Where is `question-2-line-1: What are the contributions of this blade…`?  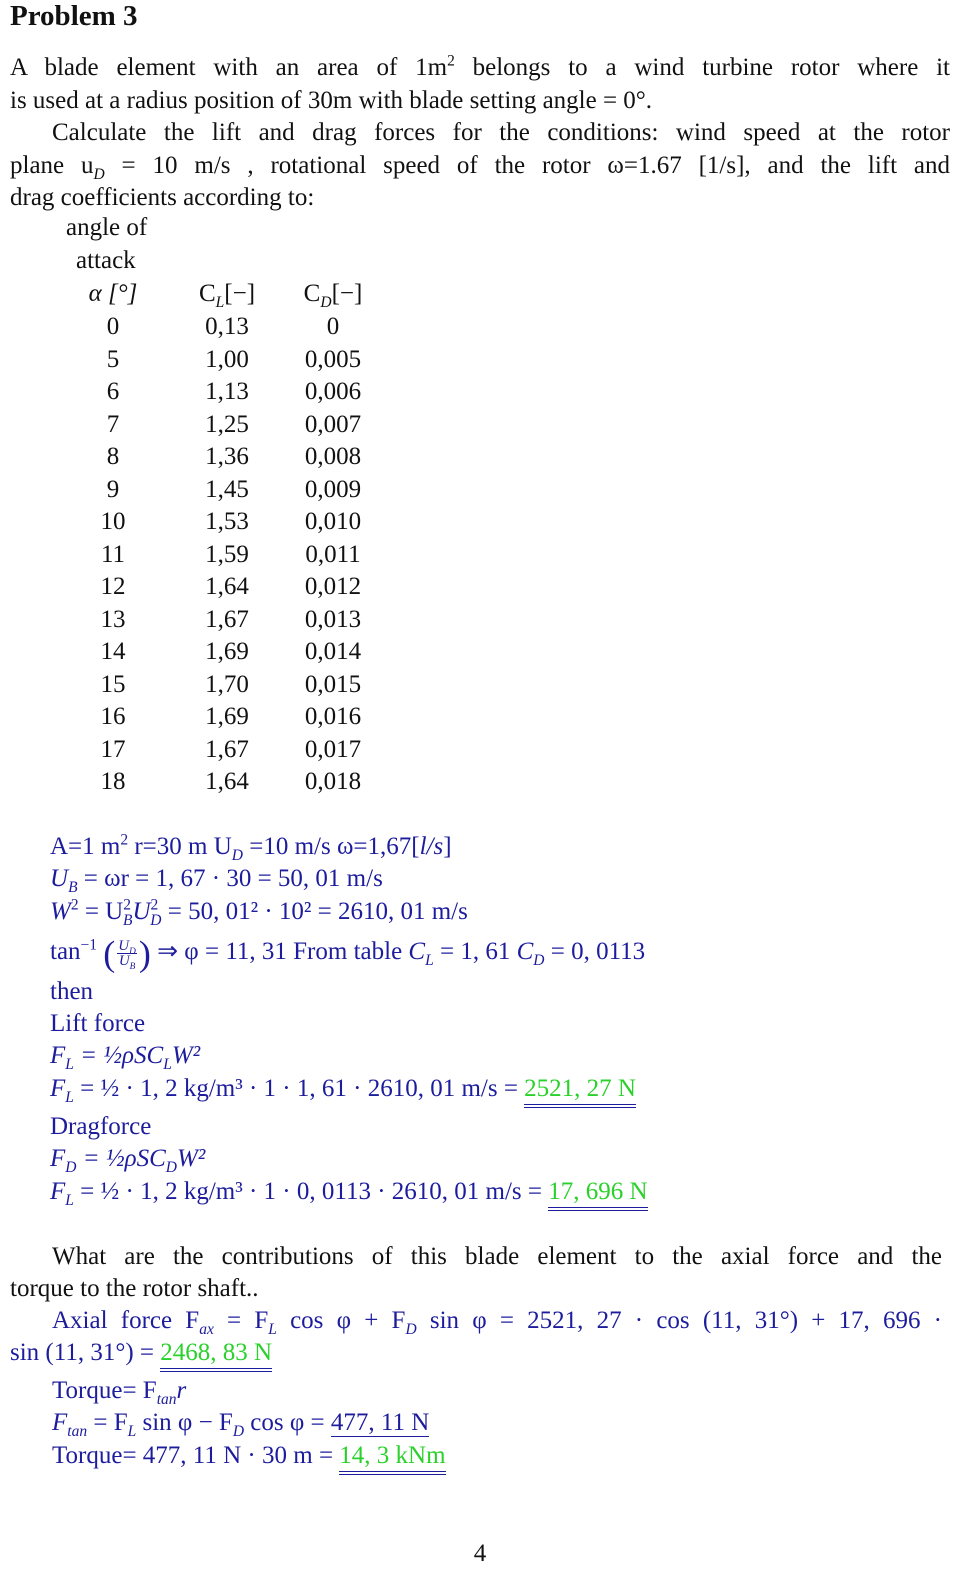
question-2-line-1: What are the contributions of this blade… is located at coordinates (497, 1256).